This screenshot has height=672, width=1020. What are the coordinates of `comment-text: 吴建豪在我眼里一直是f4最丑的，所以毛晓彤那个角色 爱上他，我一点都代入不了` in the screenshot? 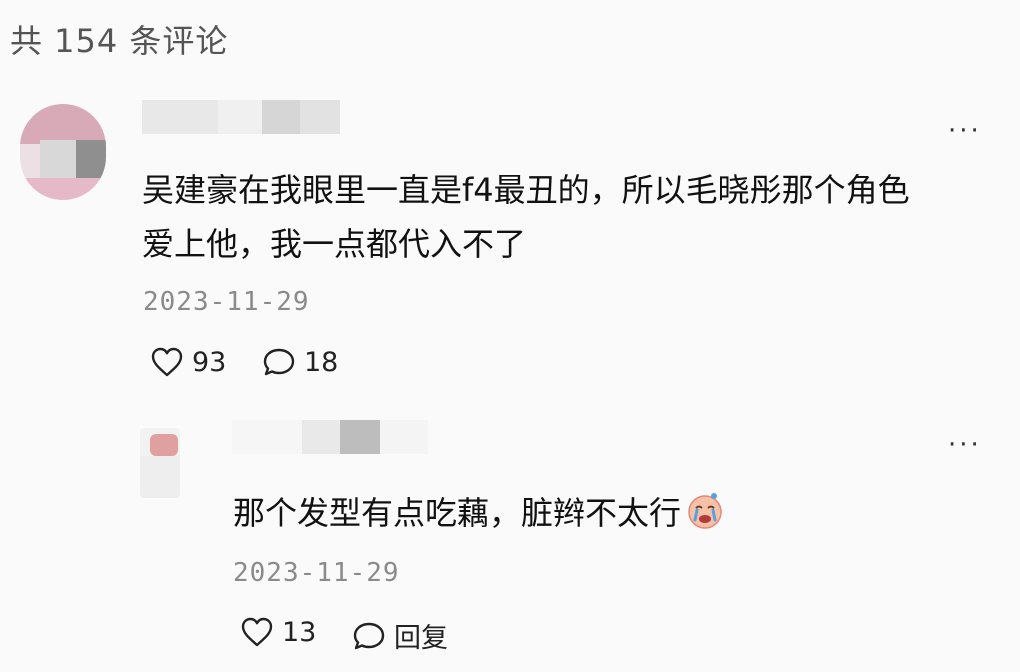 It's located at (526, 217).